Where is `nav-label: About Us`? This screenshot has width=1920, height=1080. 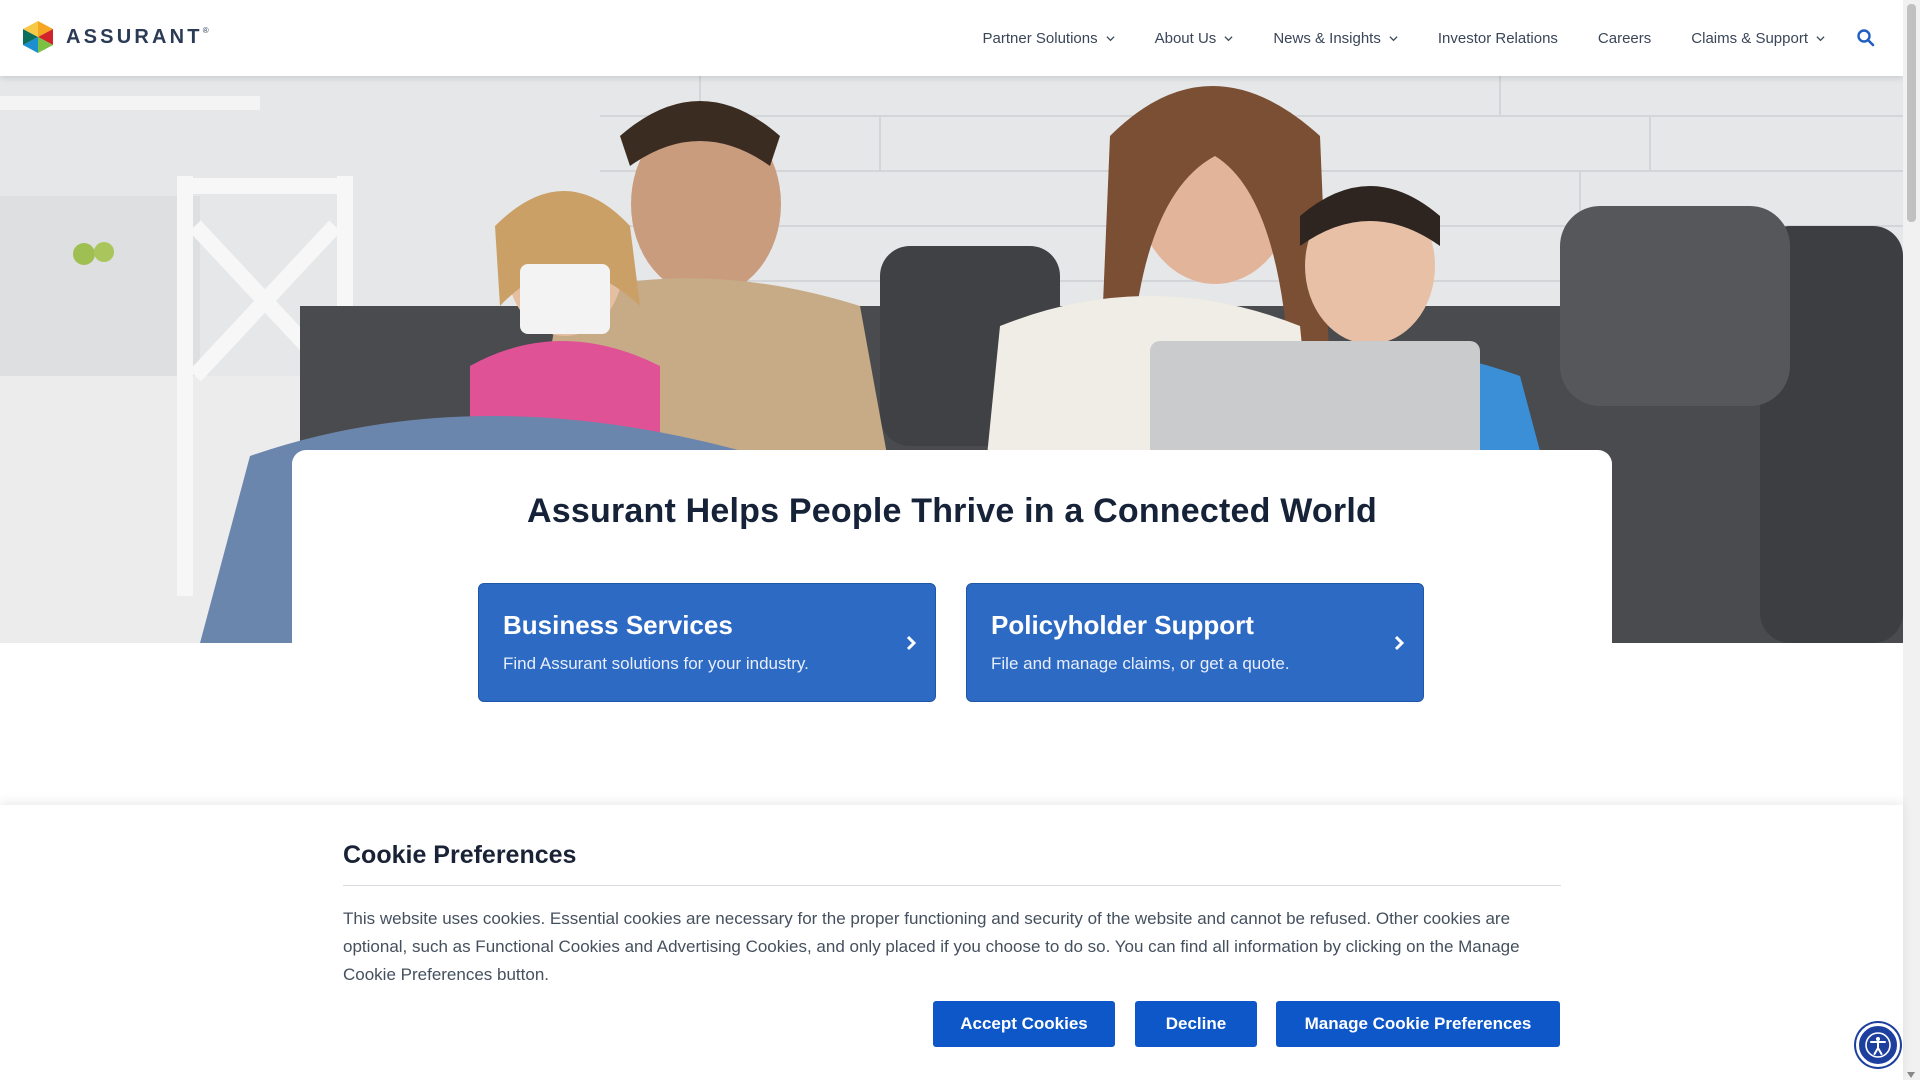 nav-label: About Us is located at coordinates (1185, 38).